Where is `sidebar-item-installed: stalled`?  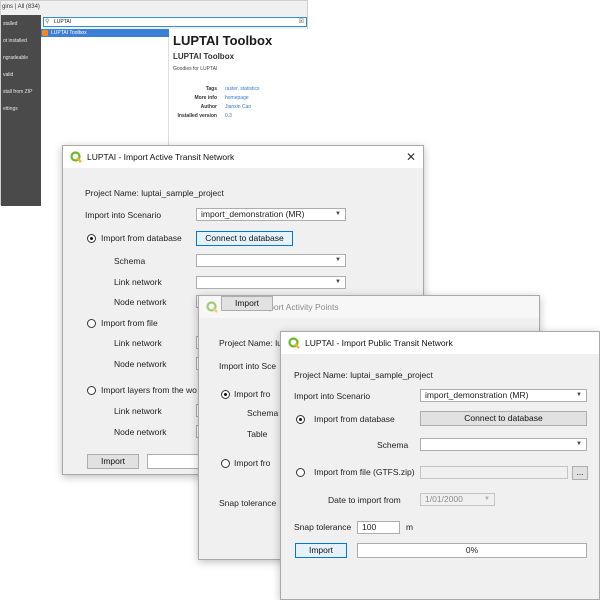
sidebar-item-installed: stalled is located at coordinates (21, 24).